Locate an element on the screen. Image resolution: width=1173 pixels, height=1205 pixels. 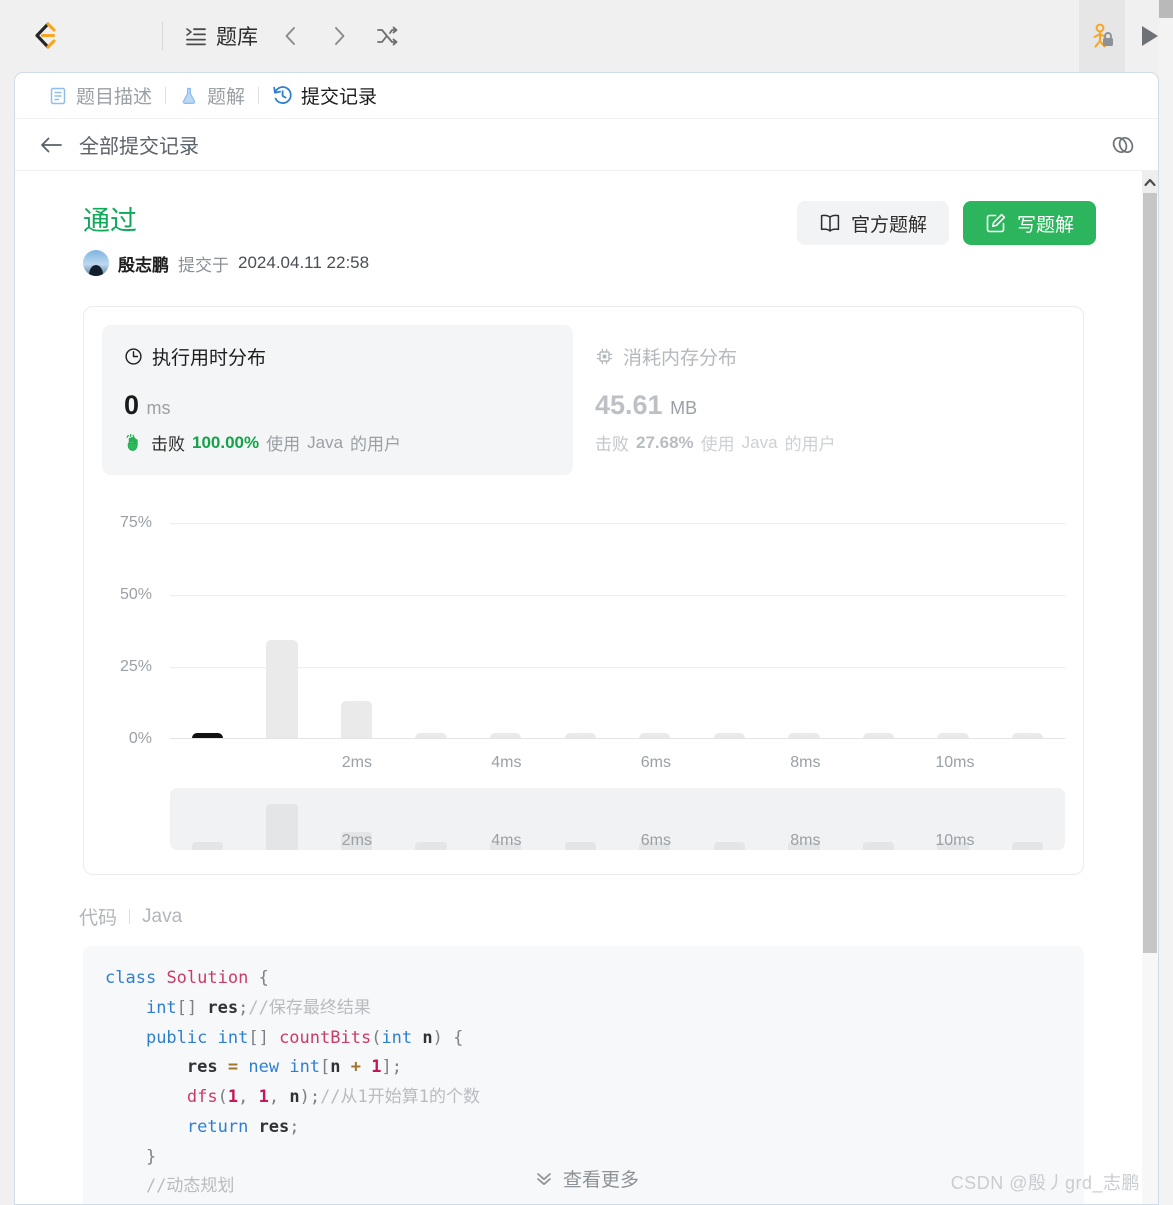
back-title: 全部提交记录 is located at coordinates (139, 144).